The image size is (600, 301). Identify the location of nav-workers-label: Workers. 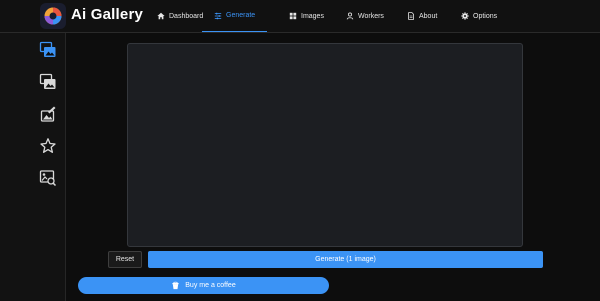
(371, 16).